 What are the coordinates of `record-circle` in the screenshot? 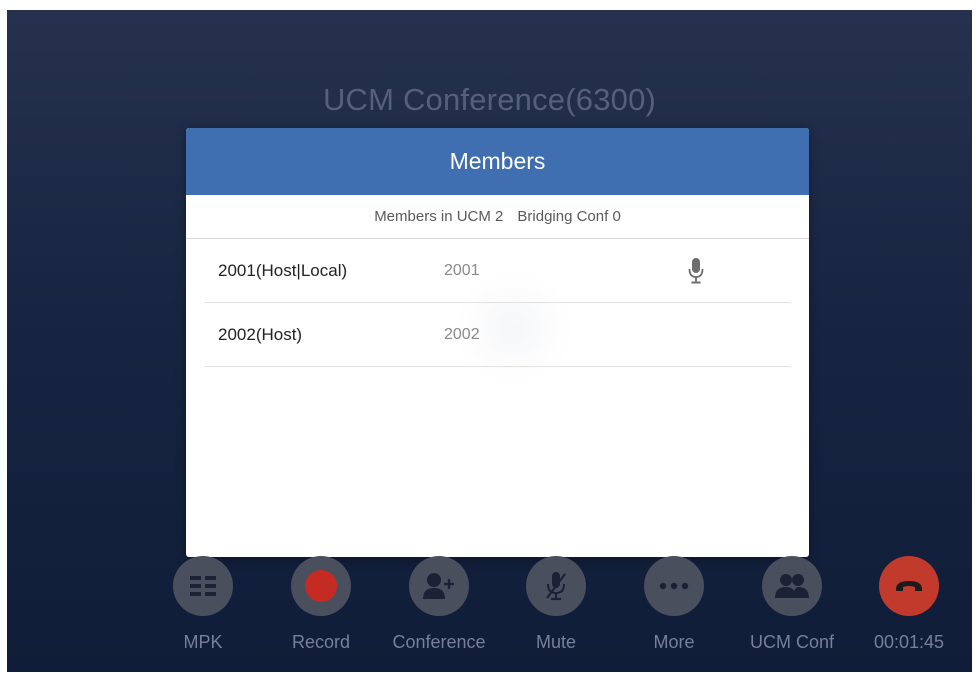 It's located at (321, 586).